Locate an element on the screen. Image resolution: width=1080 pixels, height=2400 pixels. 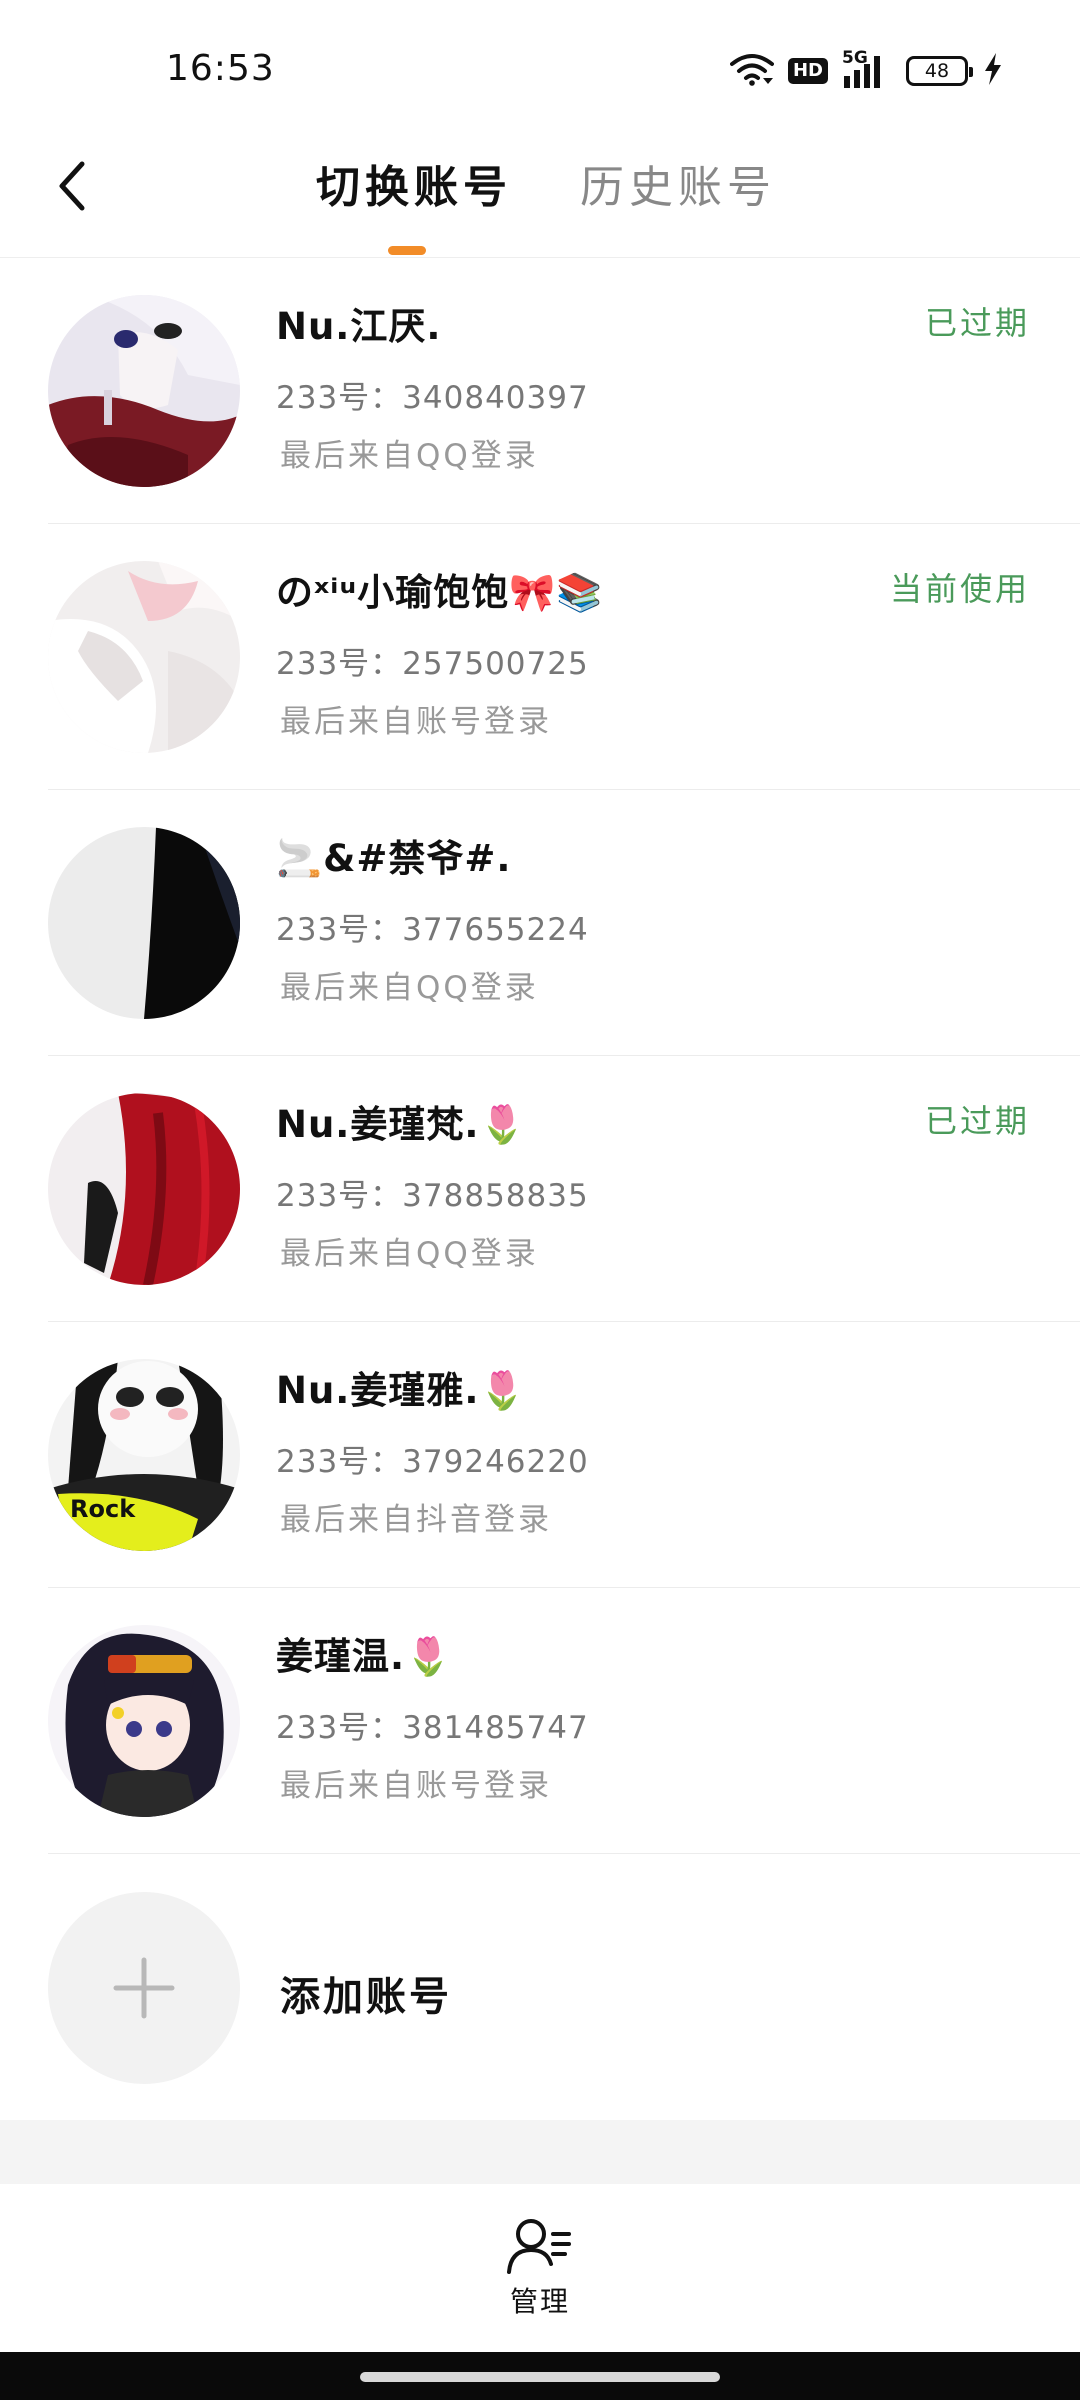
account-row: のˣⁱᵘ小瑜饱饱🎀📚 233号：257500725 最后来自账号登录 当前使用 is located at coordinates (540, 657).